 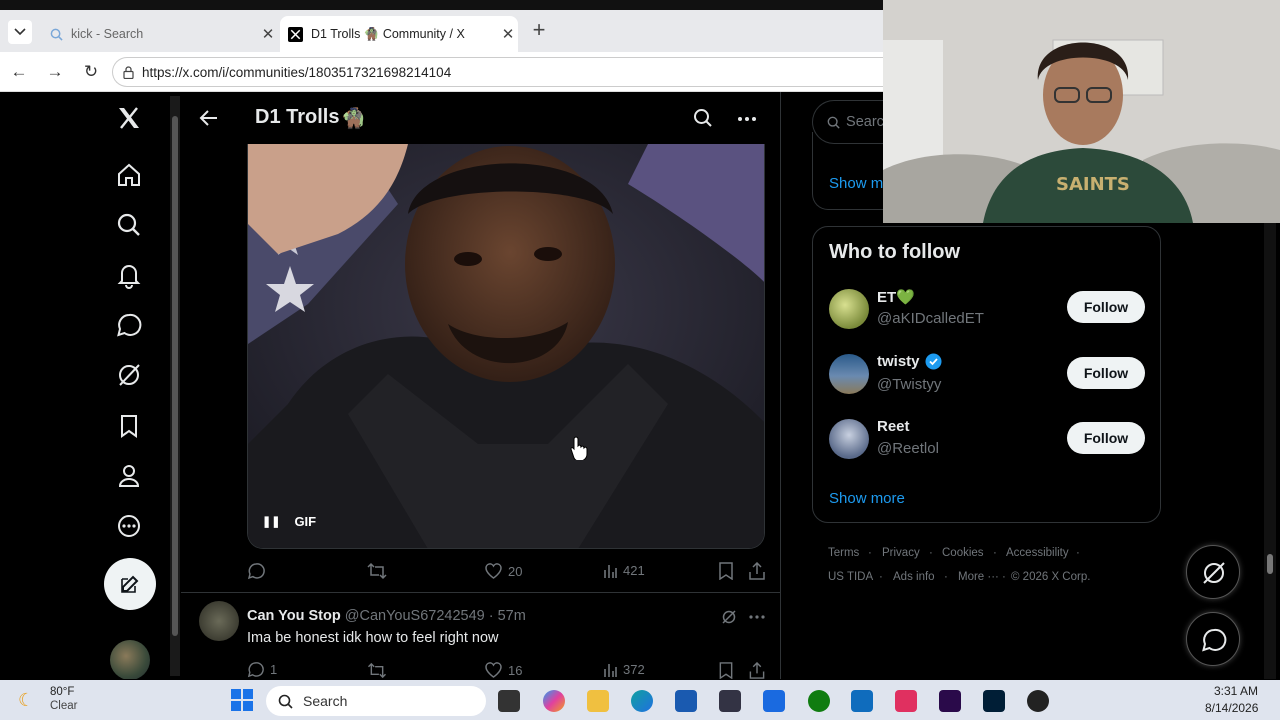 What do you see at coordinates (415, 616) in the screenshot?
I see `reply-author-handle: @CanYouS67242549` at bounding box center [415, 616].